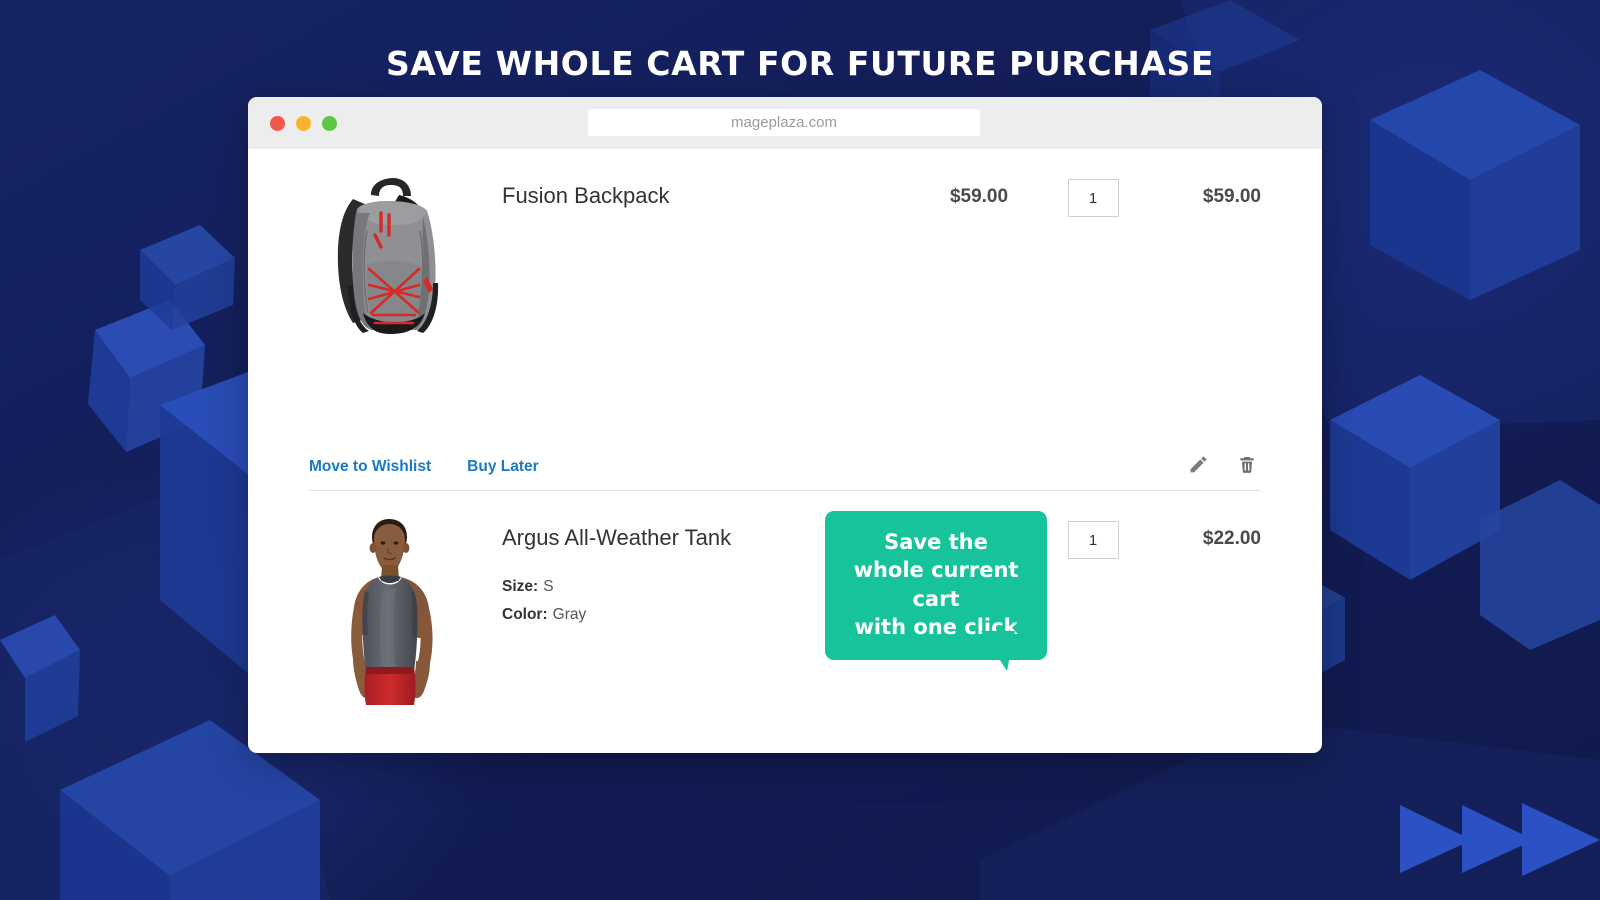 This screenshot has width=1600, height=900. Describe the element at coordinates (998, 651) in the screenshot. I see `tooltip-tail-icon` at that location.